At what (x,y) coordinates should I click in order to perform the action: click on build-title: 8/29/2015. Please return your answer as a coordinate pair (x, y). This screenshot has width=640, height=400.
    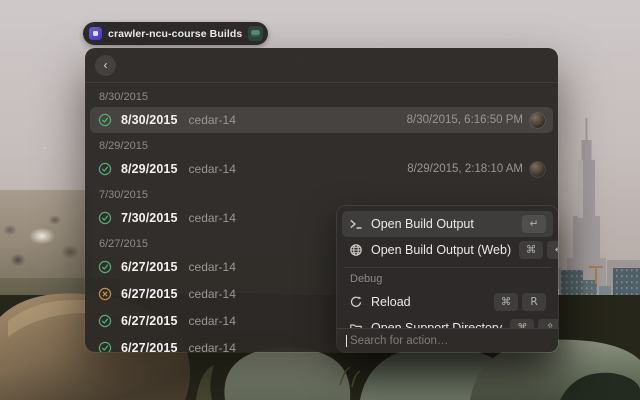
    Looking at the image, I should click on (149, 169).